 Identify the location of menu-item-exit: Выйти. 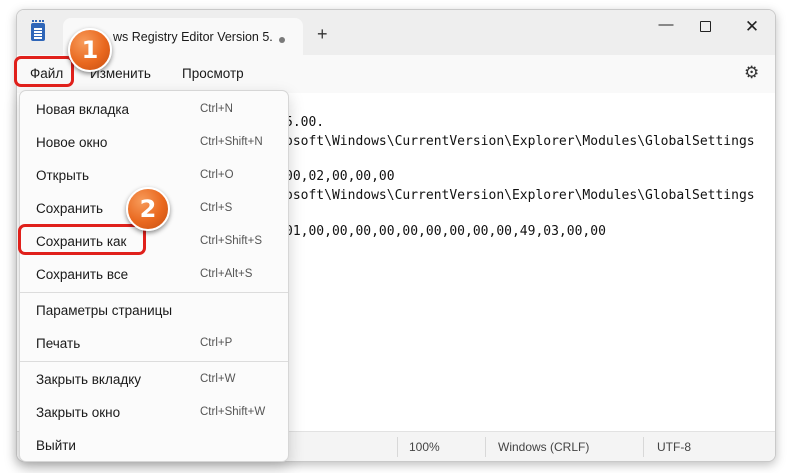
(154, 445).